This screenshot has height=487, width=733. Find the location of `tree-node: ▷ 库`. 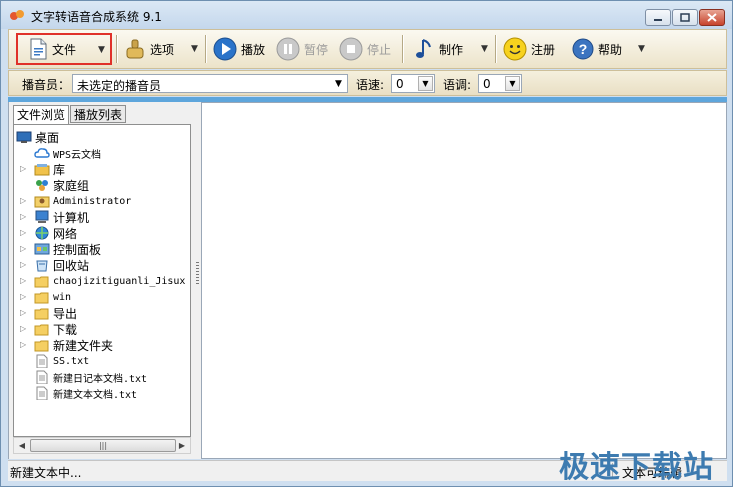

tree-node: ▷ 库 is located at coordinates (42, 169).